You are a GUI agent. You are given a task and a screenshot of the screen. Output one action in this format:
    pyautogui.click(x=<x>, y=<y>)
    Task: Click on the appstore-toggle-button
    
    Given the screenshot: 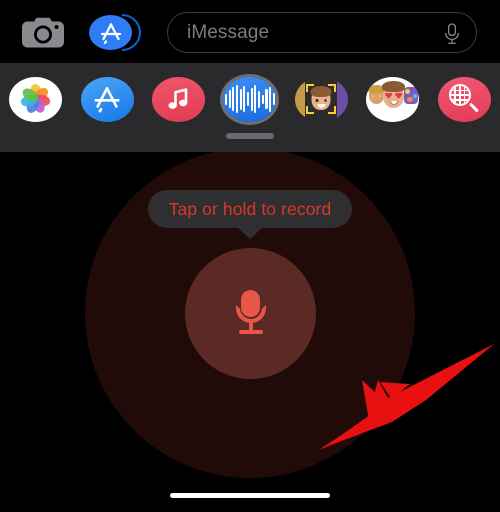 What is the action you would take?
    pyautogui.click(x=115, y=32)
    